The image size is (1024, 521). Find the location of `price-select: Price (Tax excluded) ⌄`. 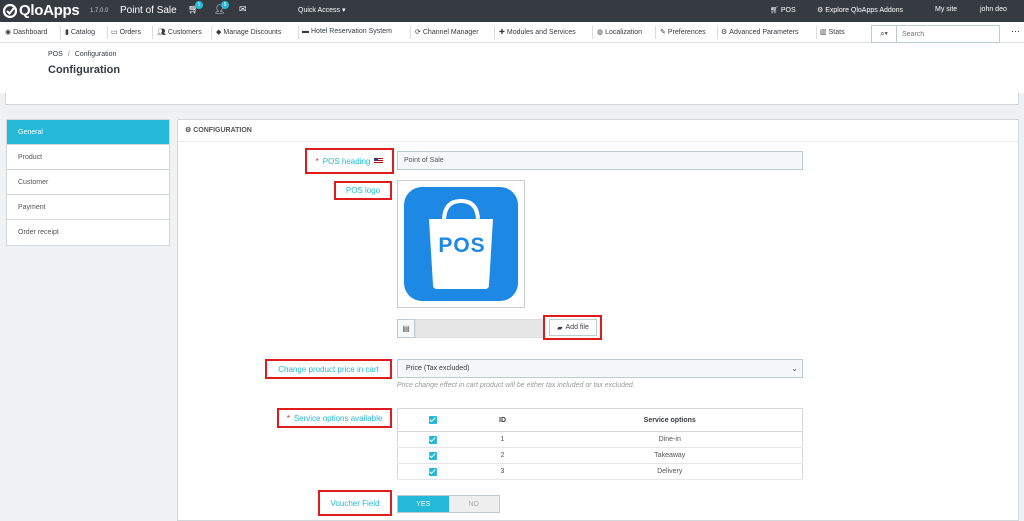

price-select: Price (Tax excluded) ⌄ is located at coordinates (600, 368).